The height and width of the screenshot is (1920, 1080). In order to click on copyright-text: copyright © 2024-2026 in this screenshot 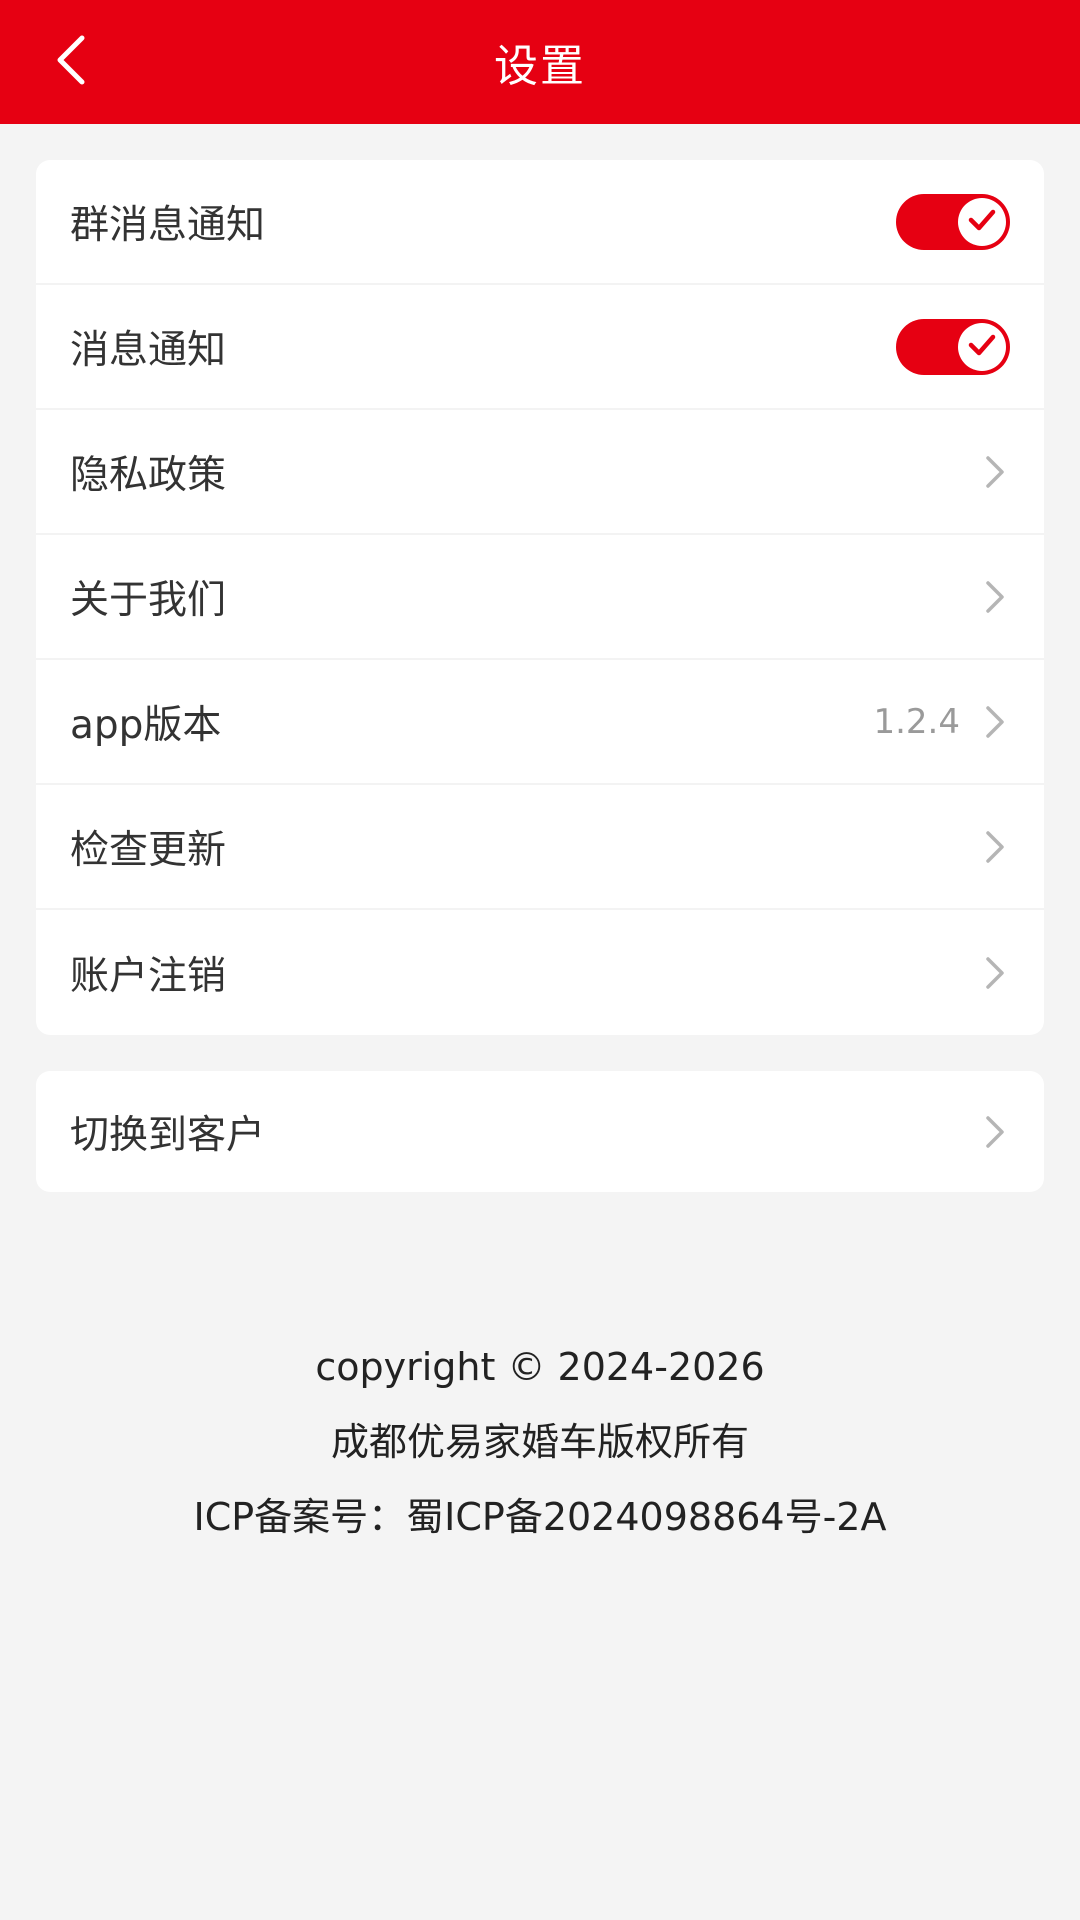, I will do `click(540, 1367)`.